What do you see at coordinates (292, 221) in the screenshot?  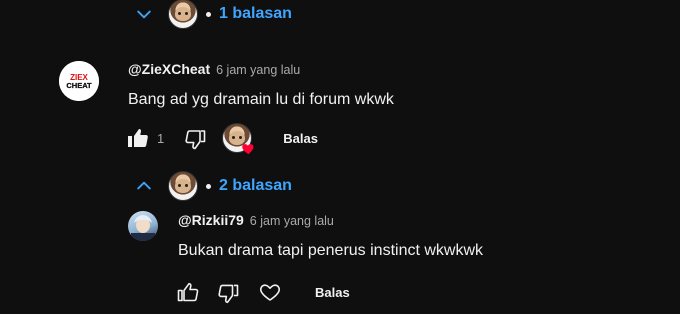 I see `reply-timestamp: 6 jam yang lalu` at bounding box center [292, 221].